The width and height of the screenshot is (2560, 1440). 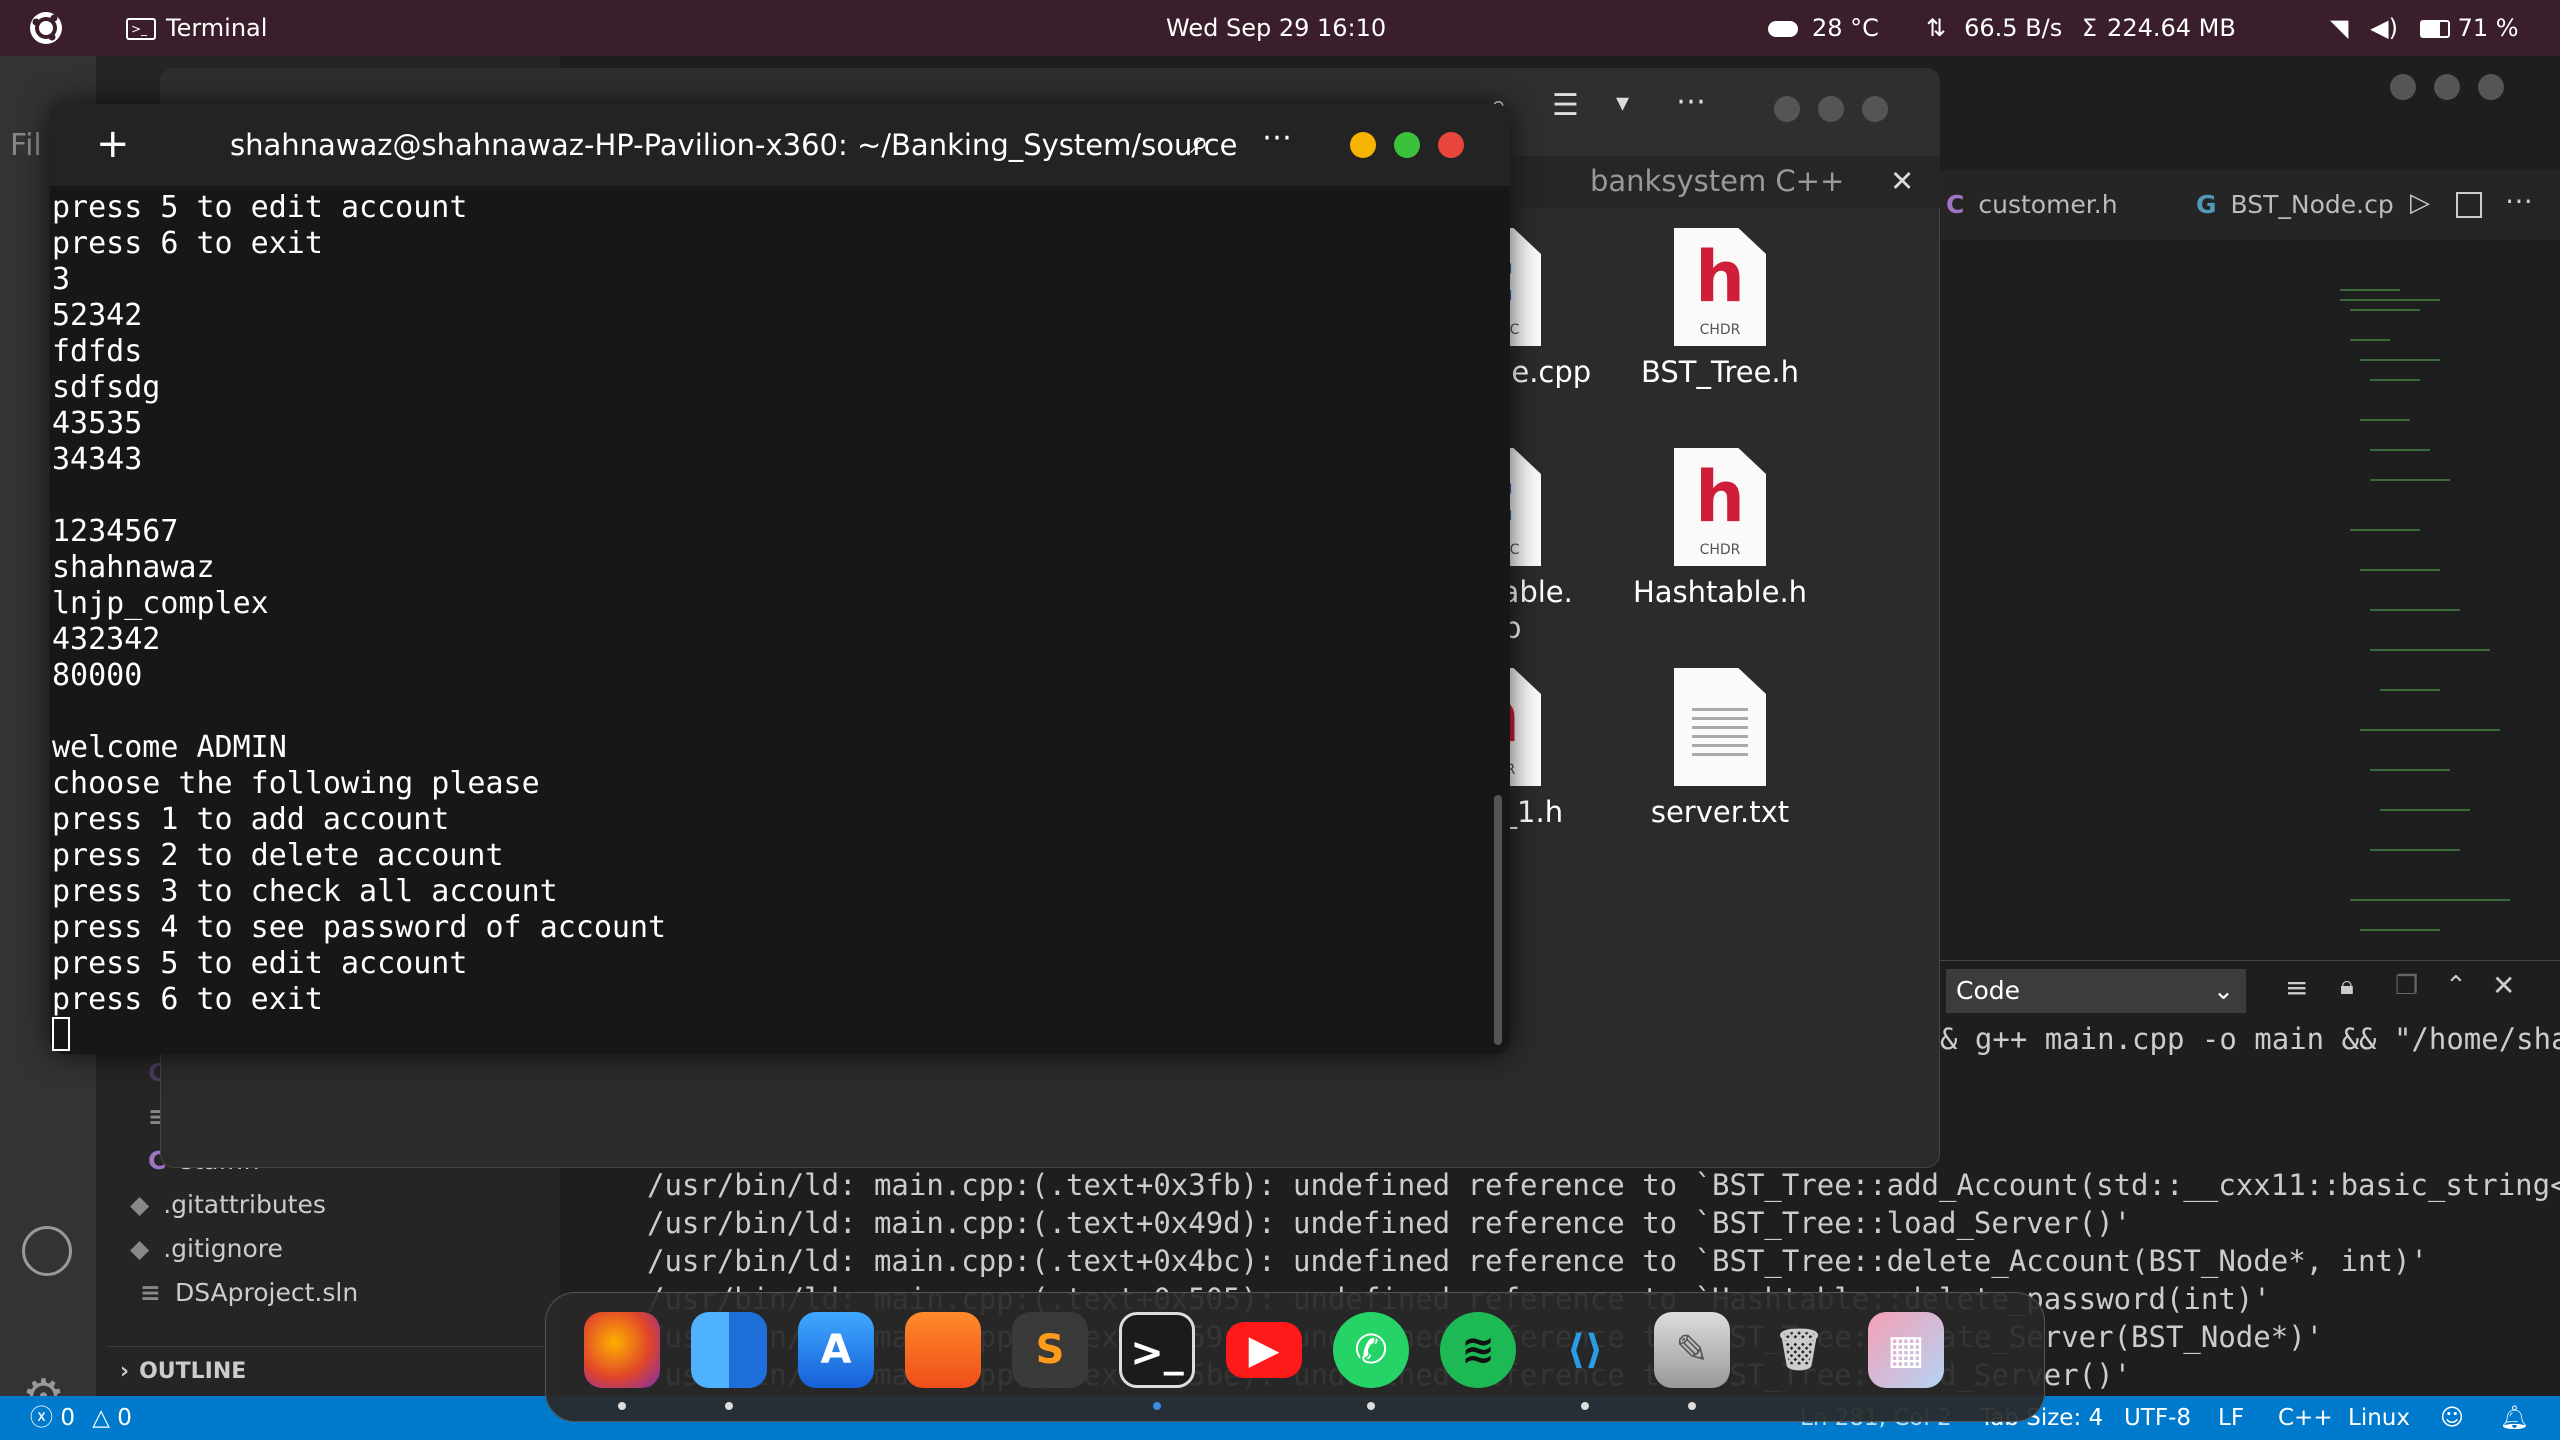 What do you see at coordinates (729, 1350) in the screenshot?
I see `finder-icon` at bounding box center [729, 1350].